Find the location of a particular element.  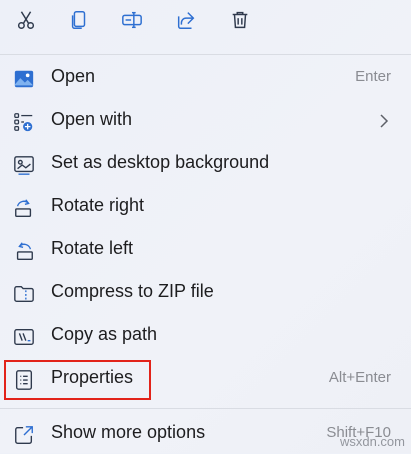

chevron-right-icon is located at coordinates (384, 121).